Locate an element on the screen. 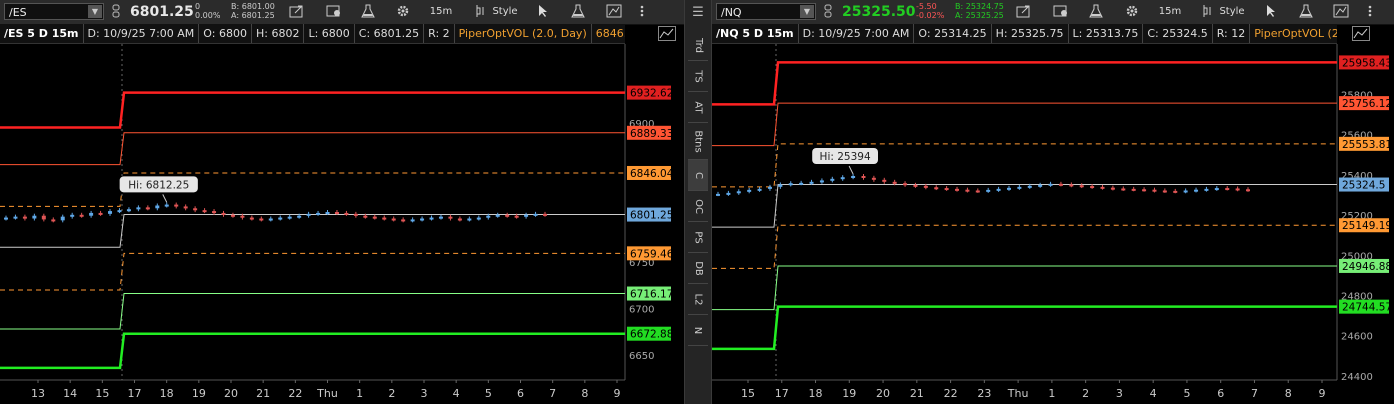 This screenshot has height=404, width=1394. price-label: 25149.19 is located at coordinates (1367, 226).